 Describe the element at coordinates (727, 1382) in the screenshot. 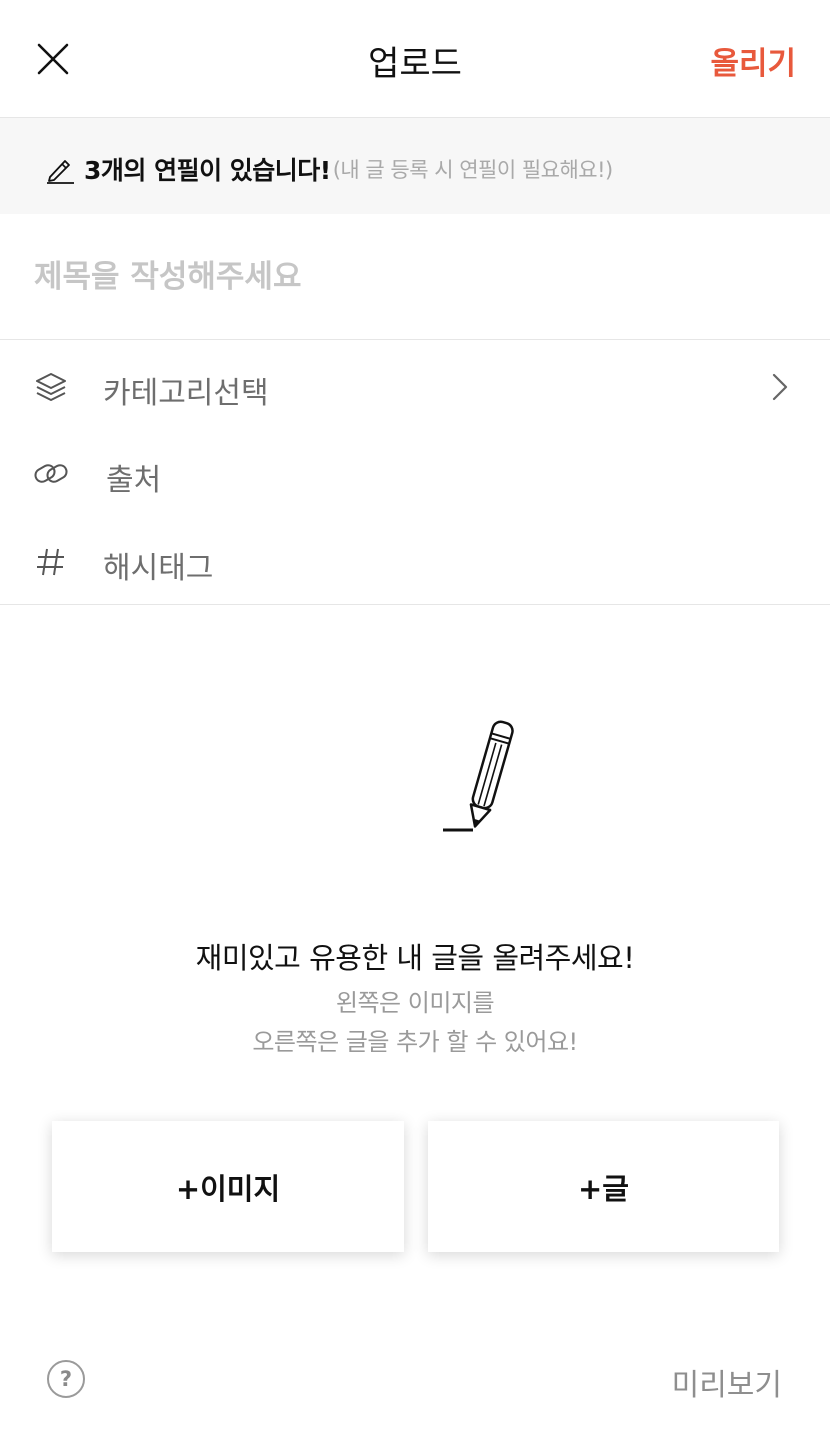

I see `preview-button: 미리보기` at that location.